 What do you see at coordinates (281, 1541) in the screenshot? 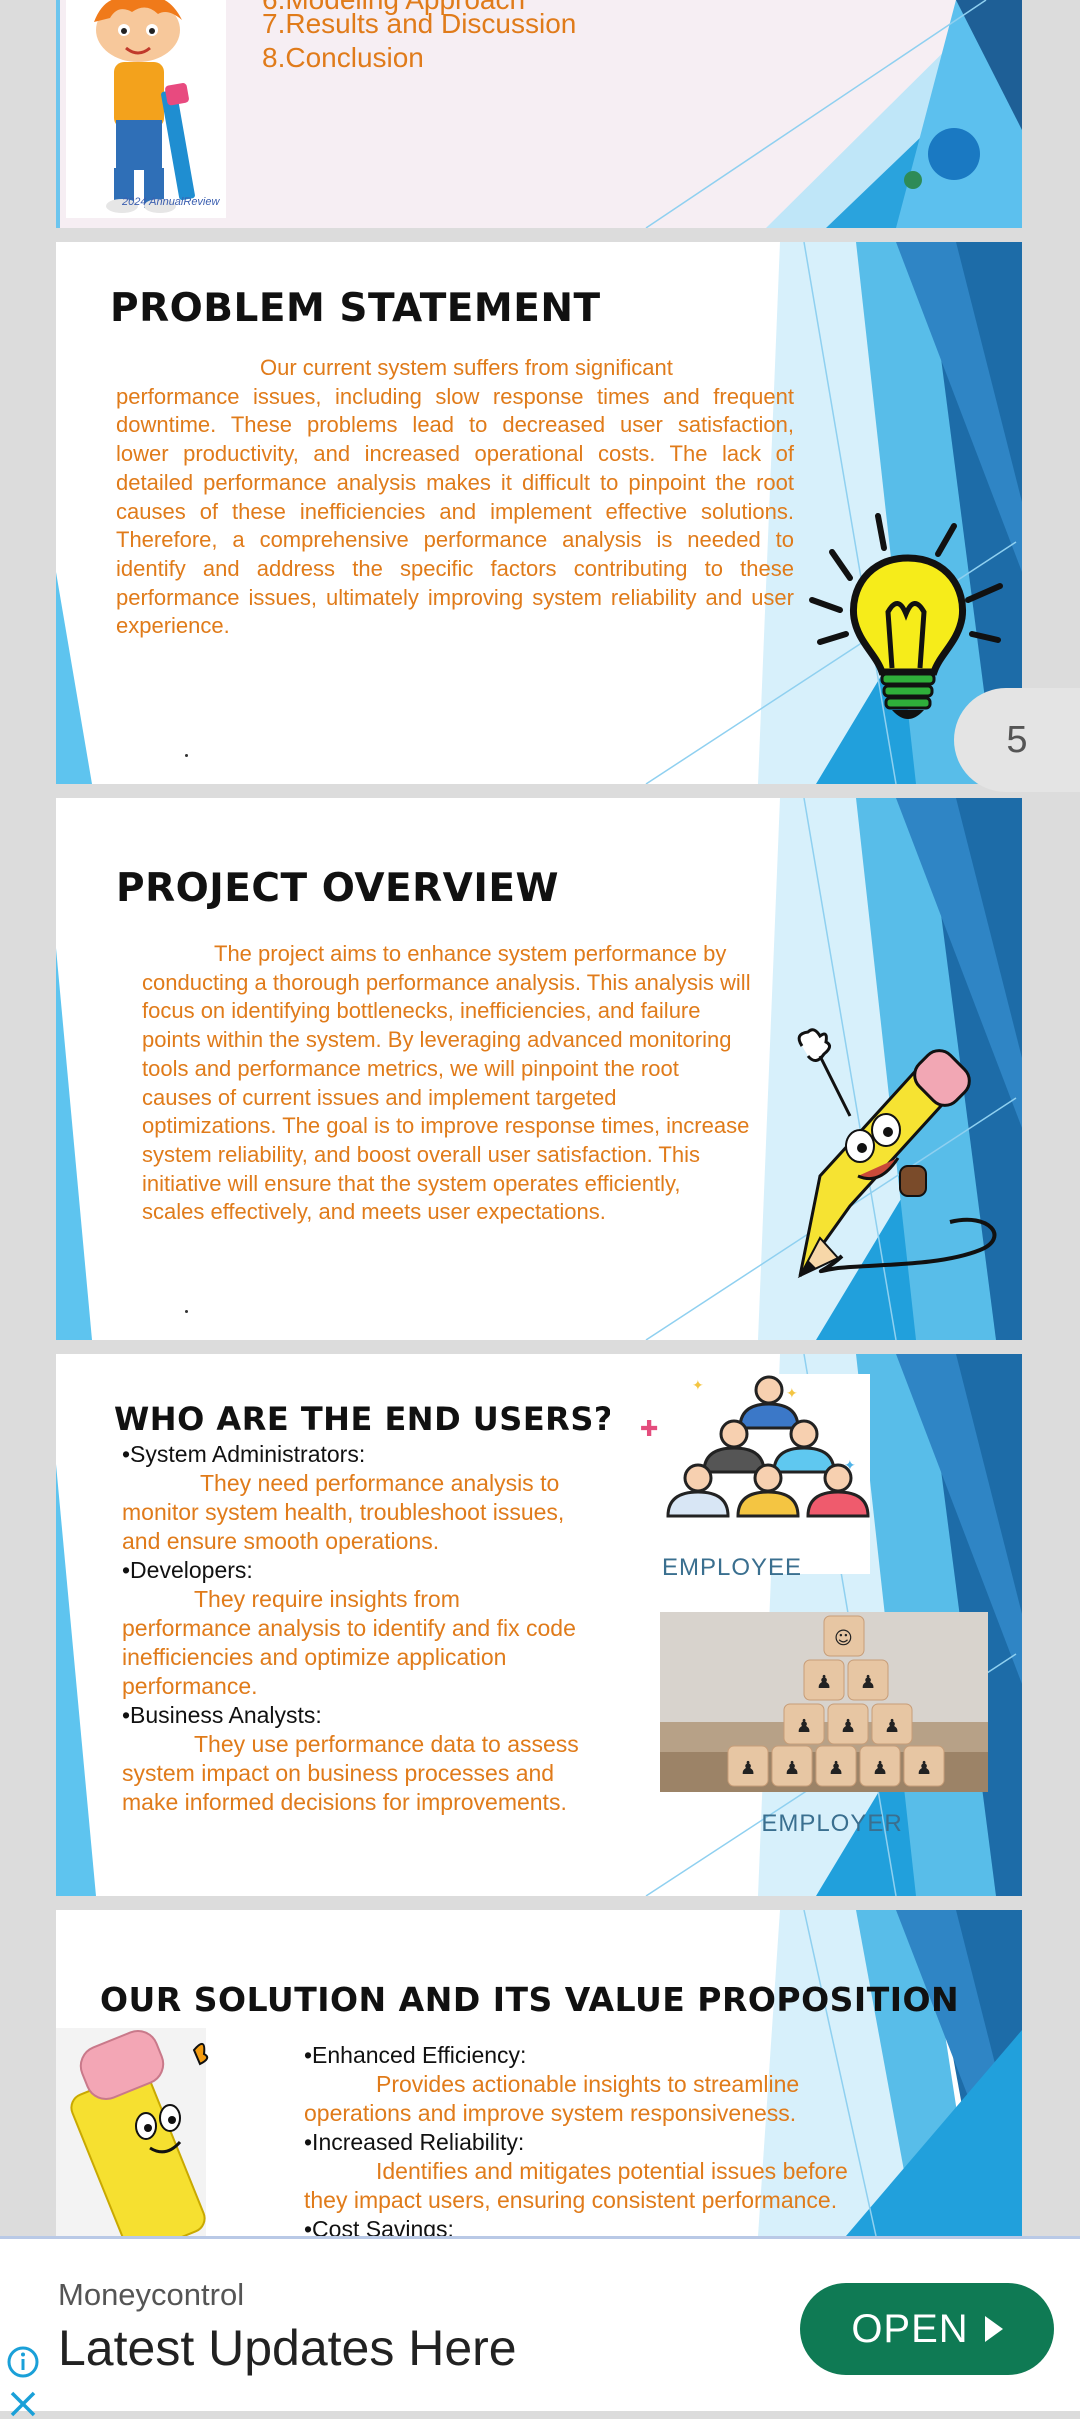
I see `list-text-line: and ensure smooth operations.` at bounding box center [281, 1541].